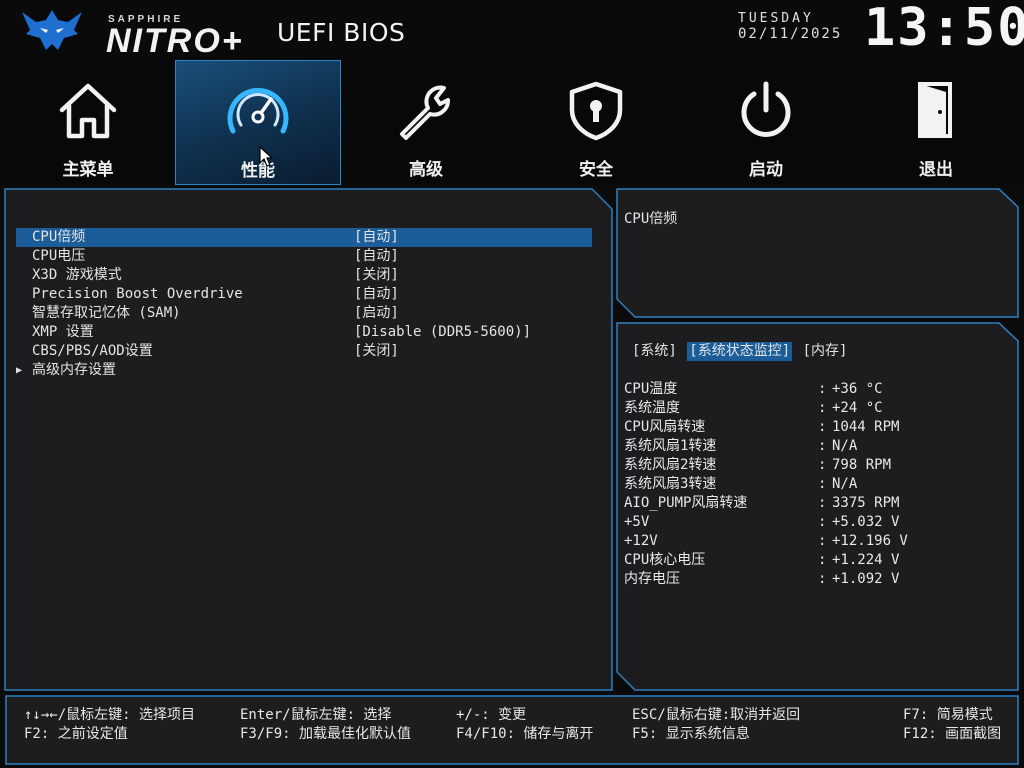 This screenshot has width=1024, height=768. What do you see at coordinates (948, 714) in the screenshot?
I see `hint-easy-mode: F7: 简易模式` at bounding box center [948, 714].